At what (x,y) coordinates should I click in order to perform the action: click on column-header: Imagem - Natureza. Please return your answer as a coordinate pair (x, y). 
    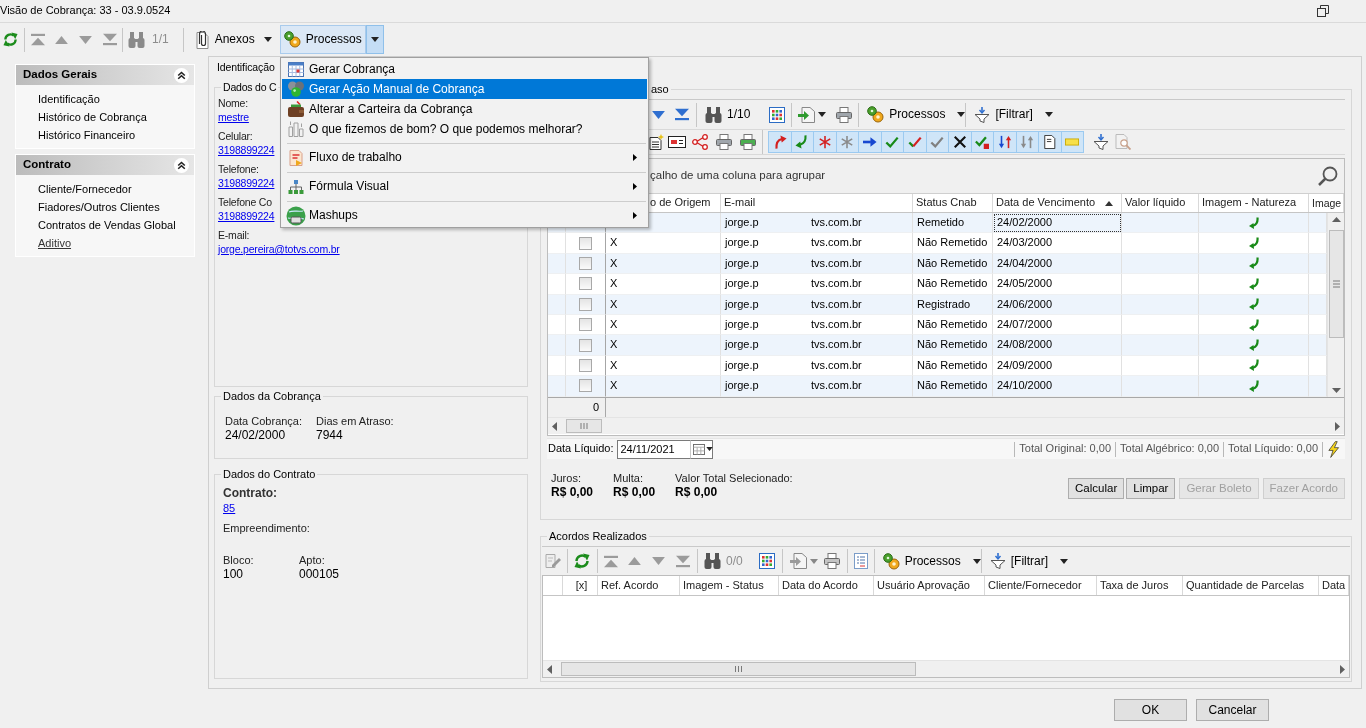
    Looking at the image, I should click on (1249, 203).